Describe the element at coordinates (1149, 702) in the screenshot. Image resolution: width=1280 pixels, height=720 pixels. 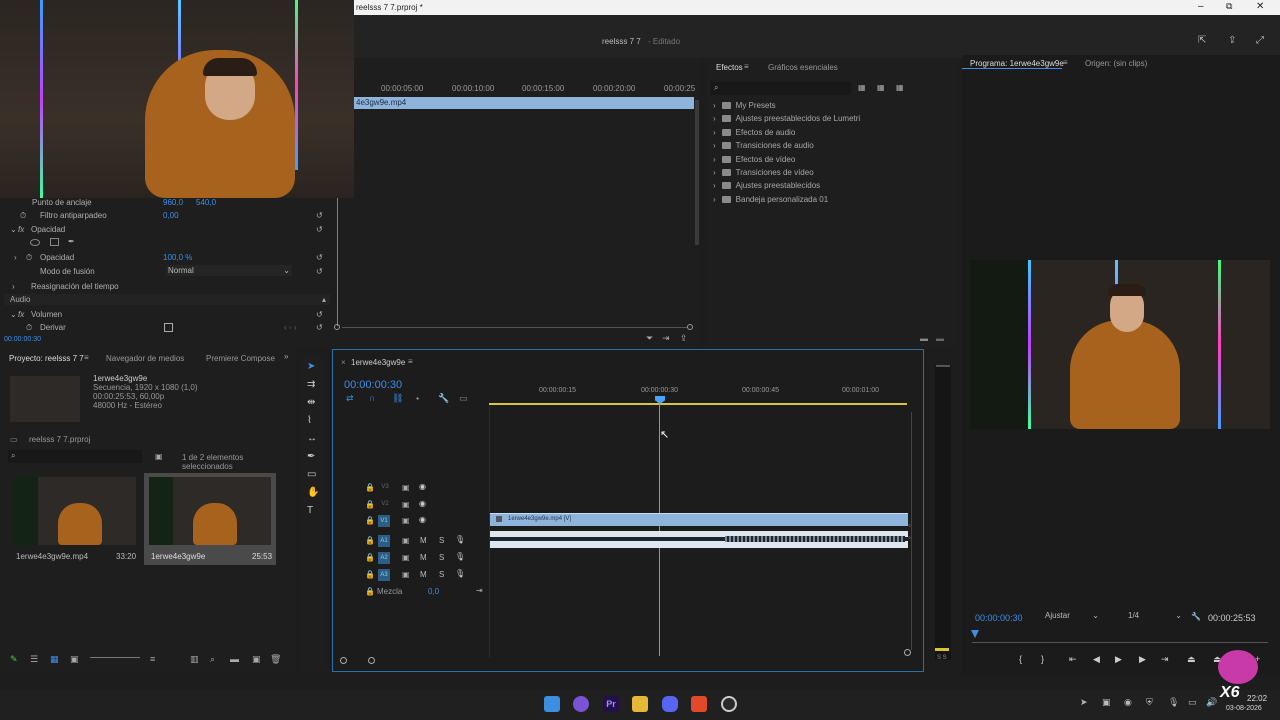
I see `shield-icon: ⛨` at that location.